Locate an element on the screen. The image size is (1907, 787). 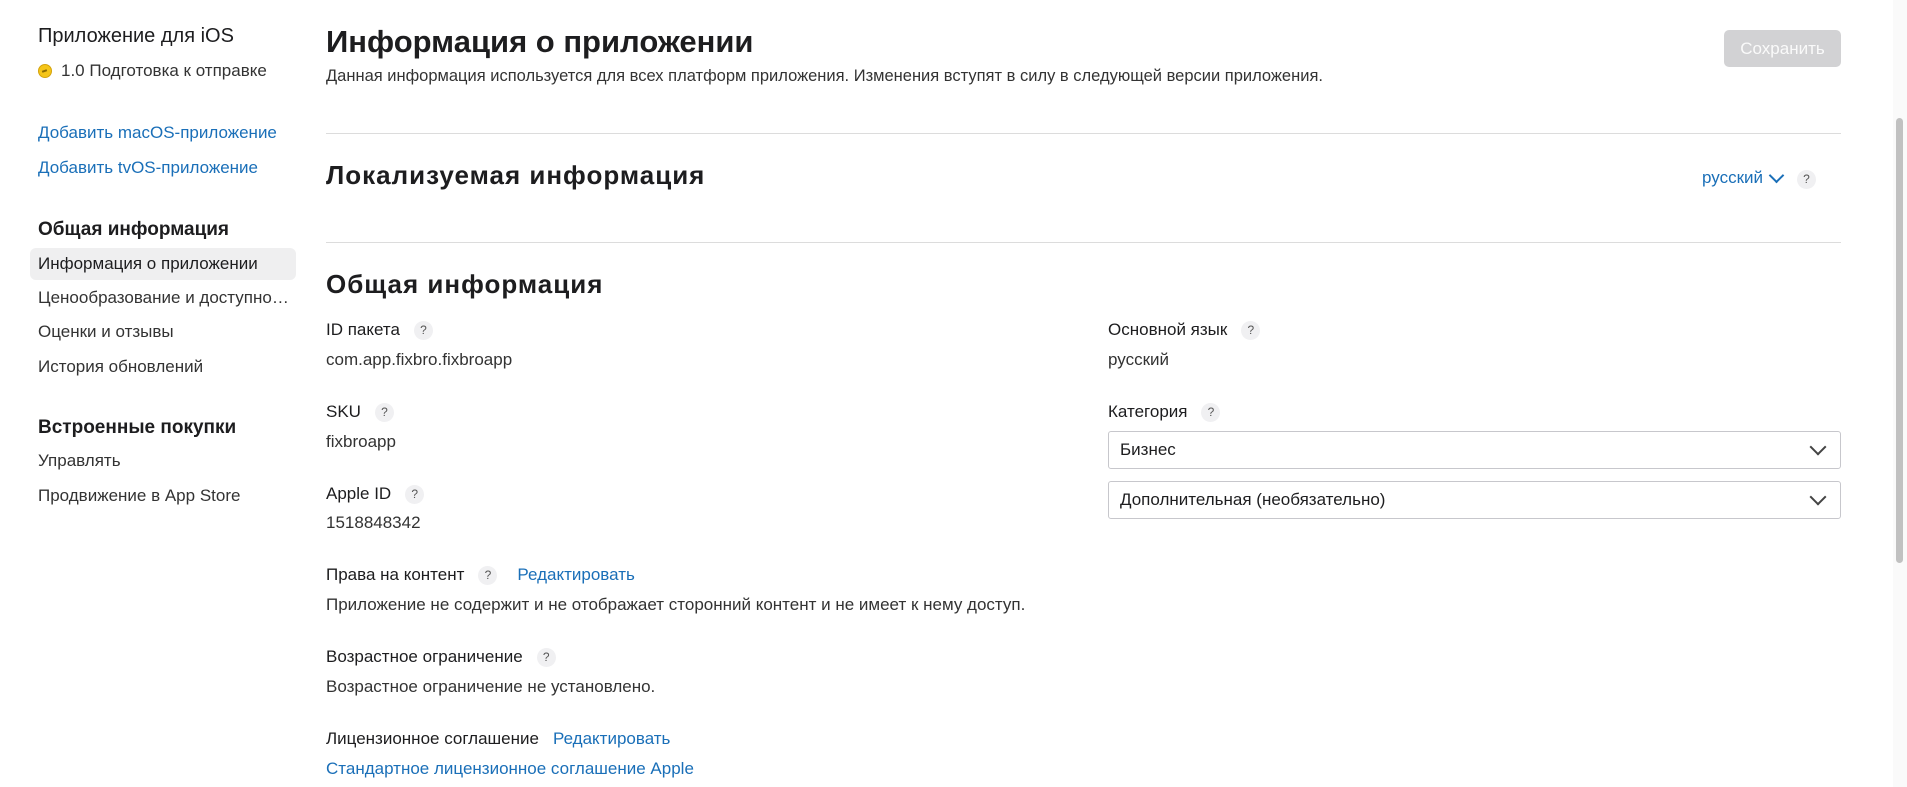
bundle-id-value: com.app.fixbro.fixbroapp is located at coordinates (419, 359).